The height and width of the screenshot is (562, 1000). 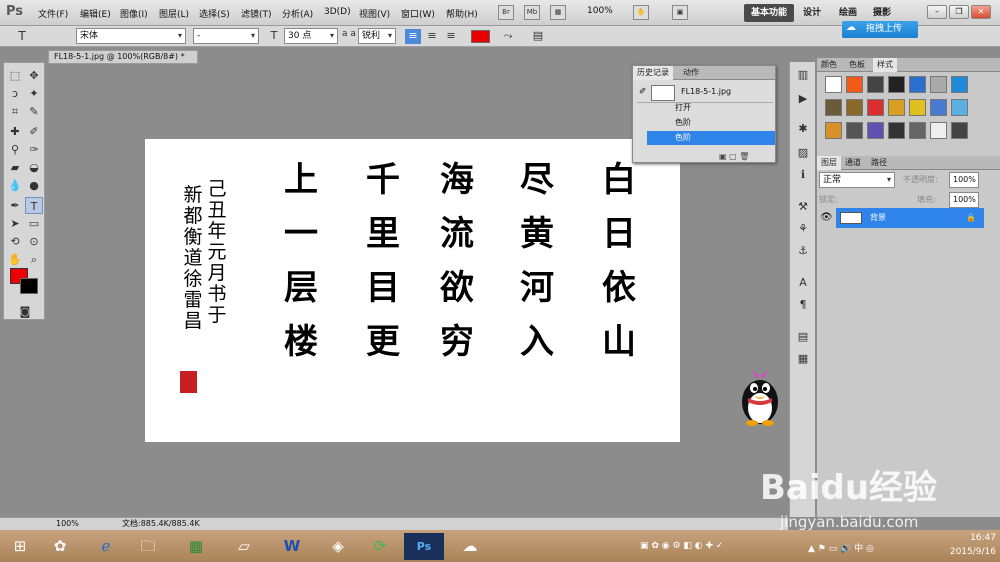 I want to click on background-color, so click(x=29, y=286).